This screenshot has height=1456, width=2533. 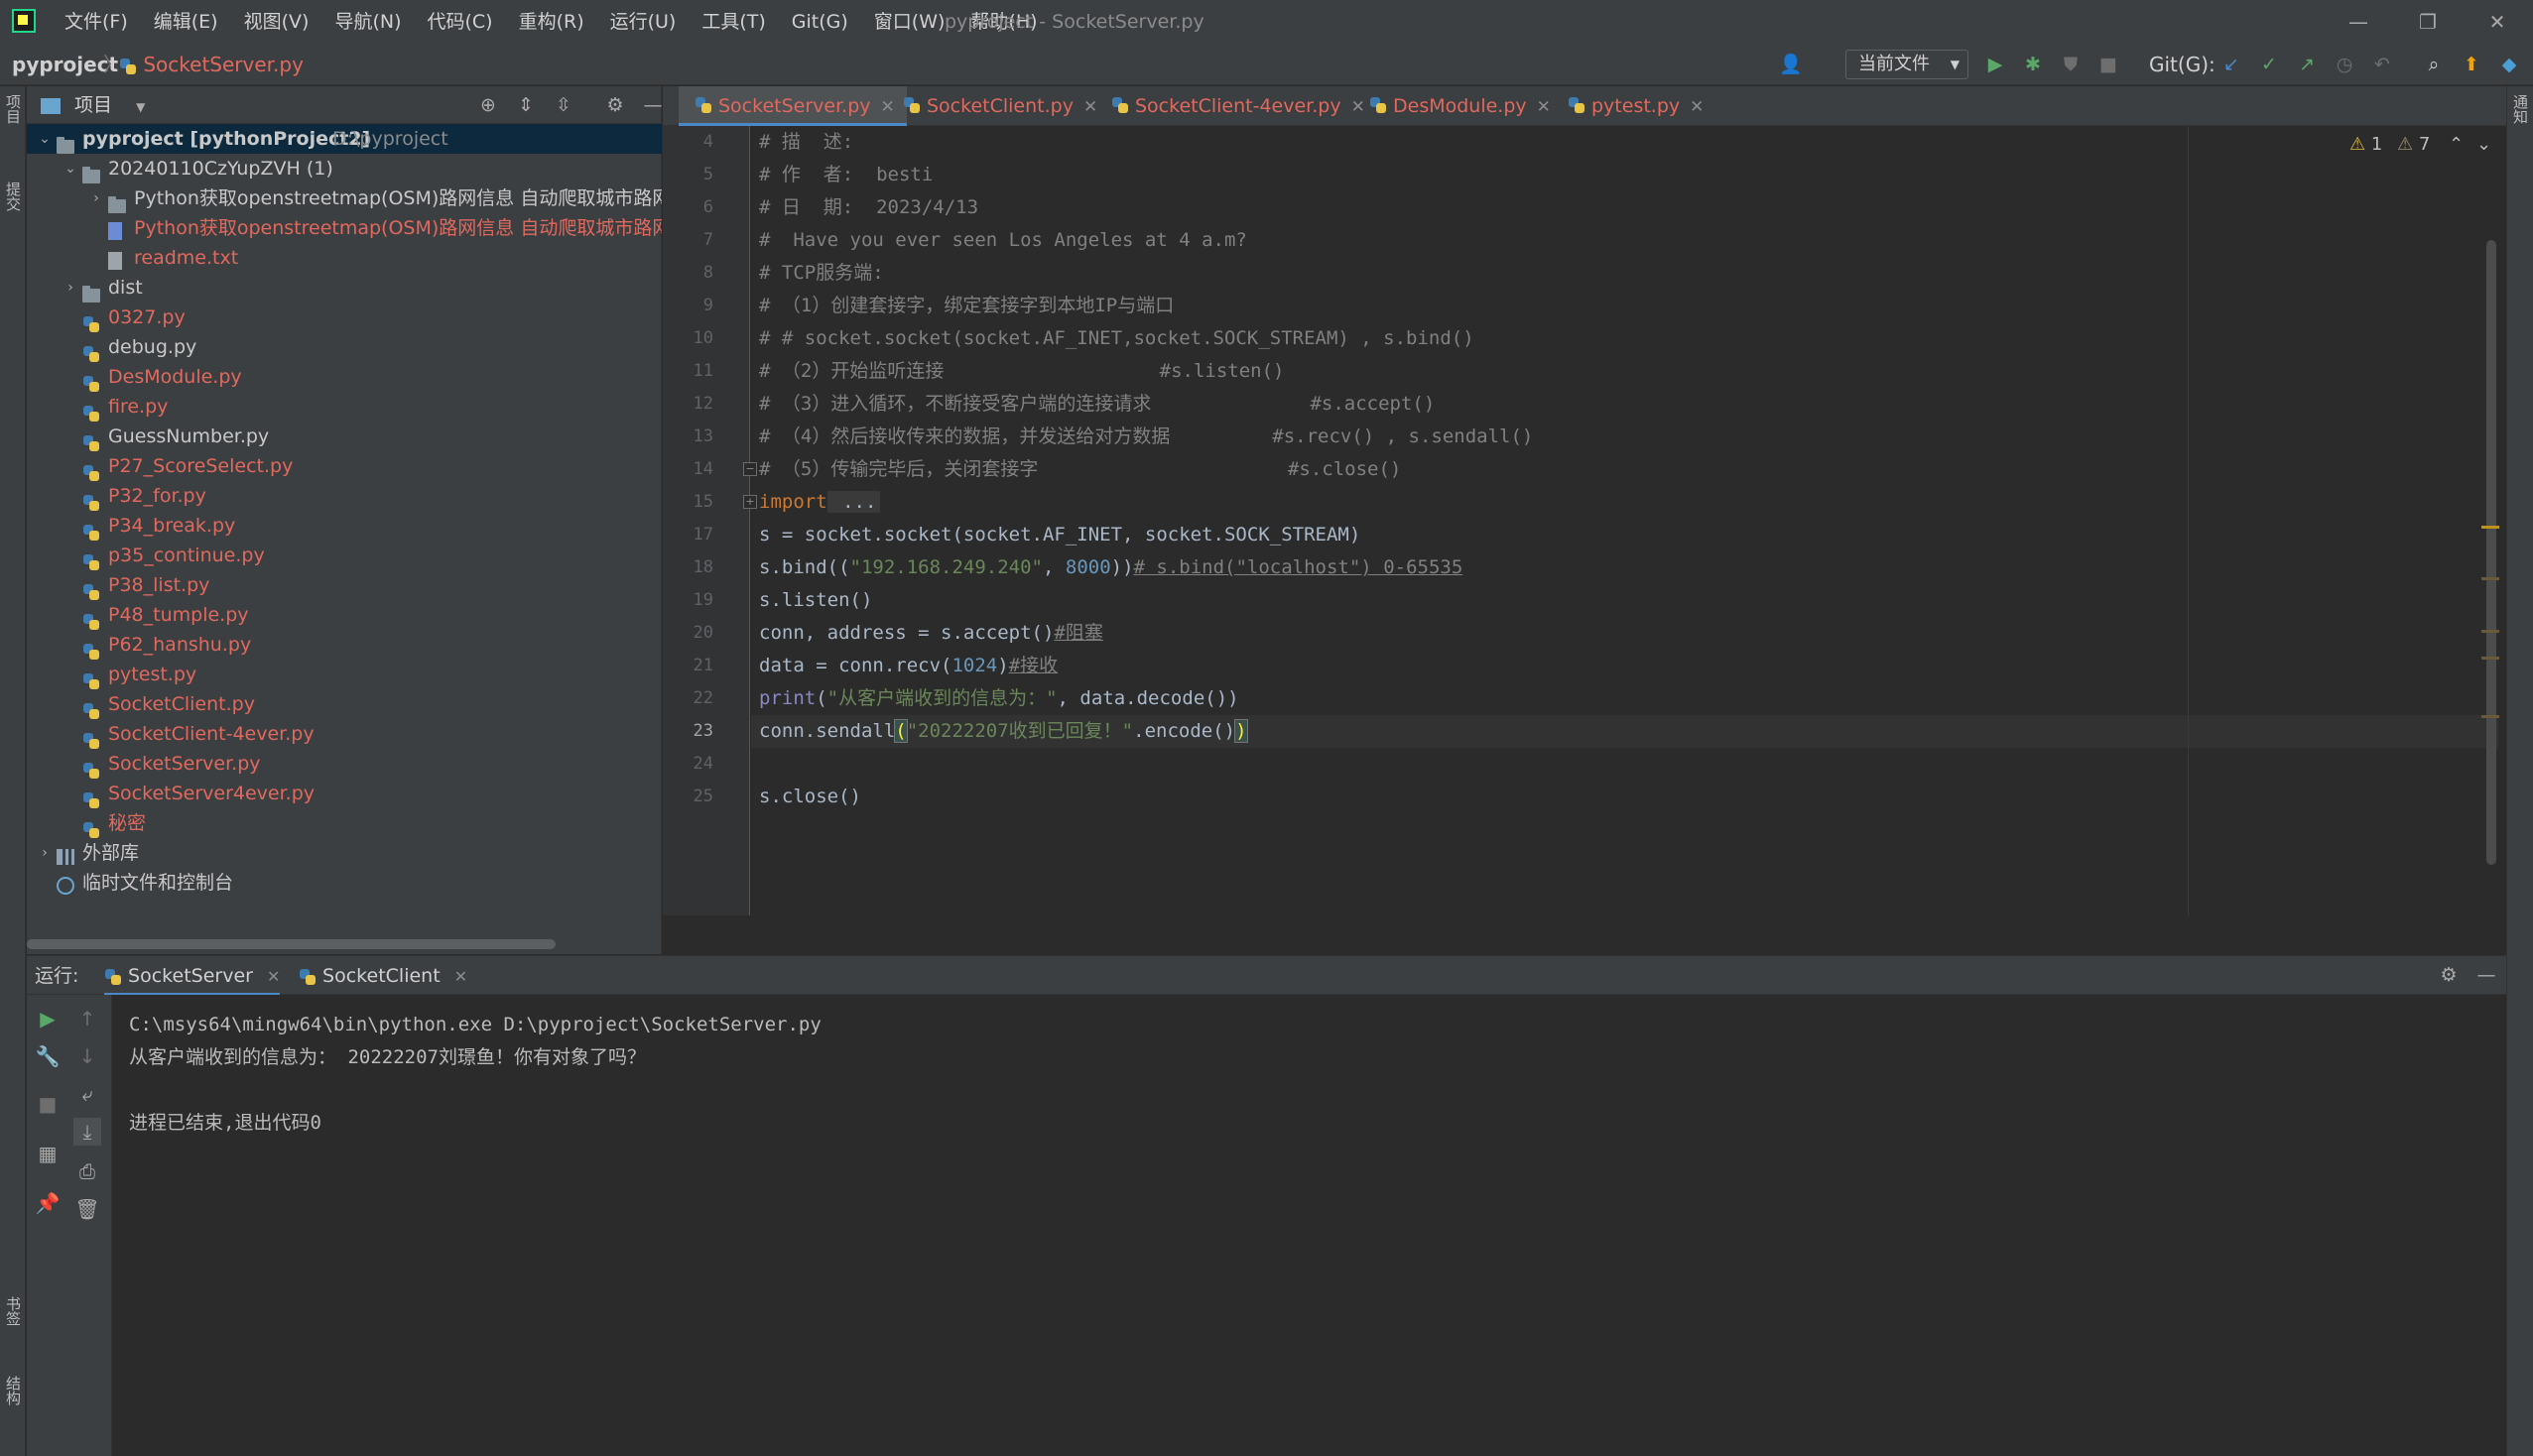 What do you see at coordinates (1633, 106) in the screenshot?
I see `editor-tab: pytest.py ✕` at bounding box center [1633, 106].